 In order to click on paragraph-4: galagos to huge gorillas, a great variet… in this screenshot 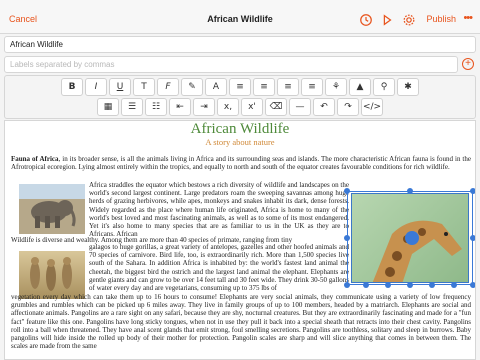, I will do `click(219, 268)`.